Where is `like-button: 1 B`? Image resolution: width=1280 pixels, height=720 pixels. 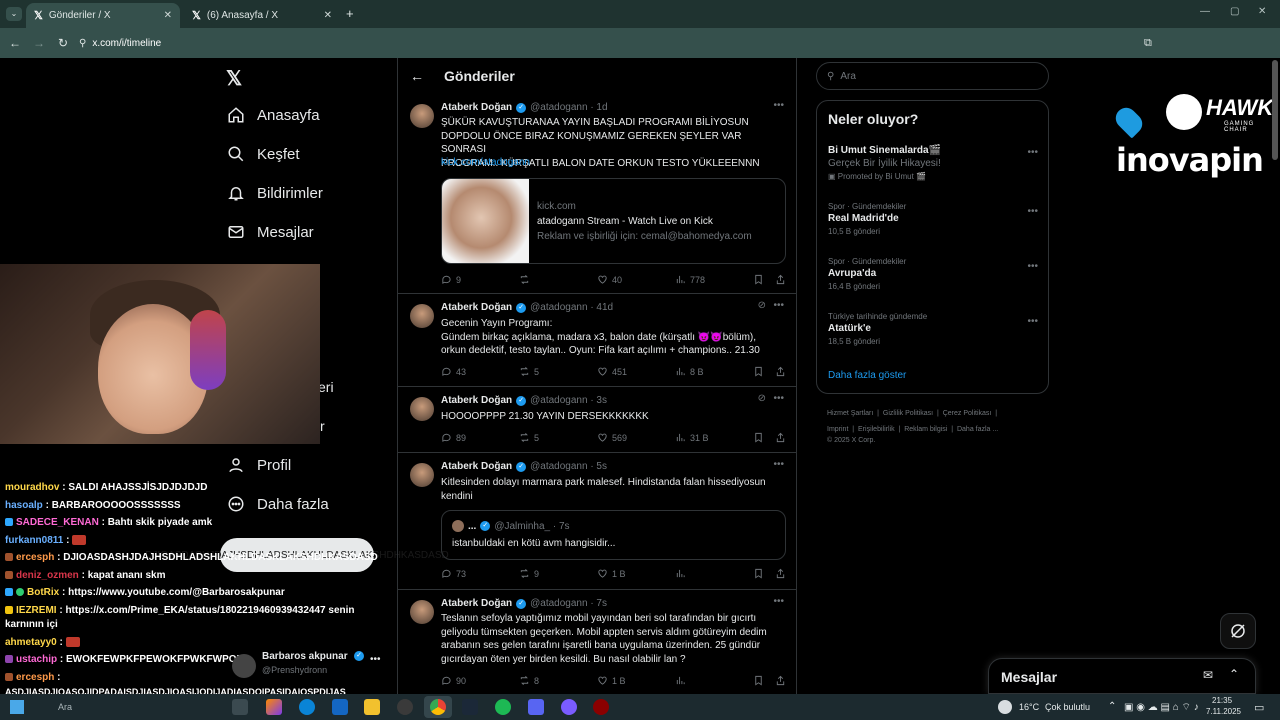 like-button: 1 B is located at coordinates (611, 680).